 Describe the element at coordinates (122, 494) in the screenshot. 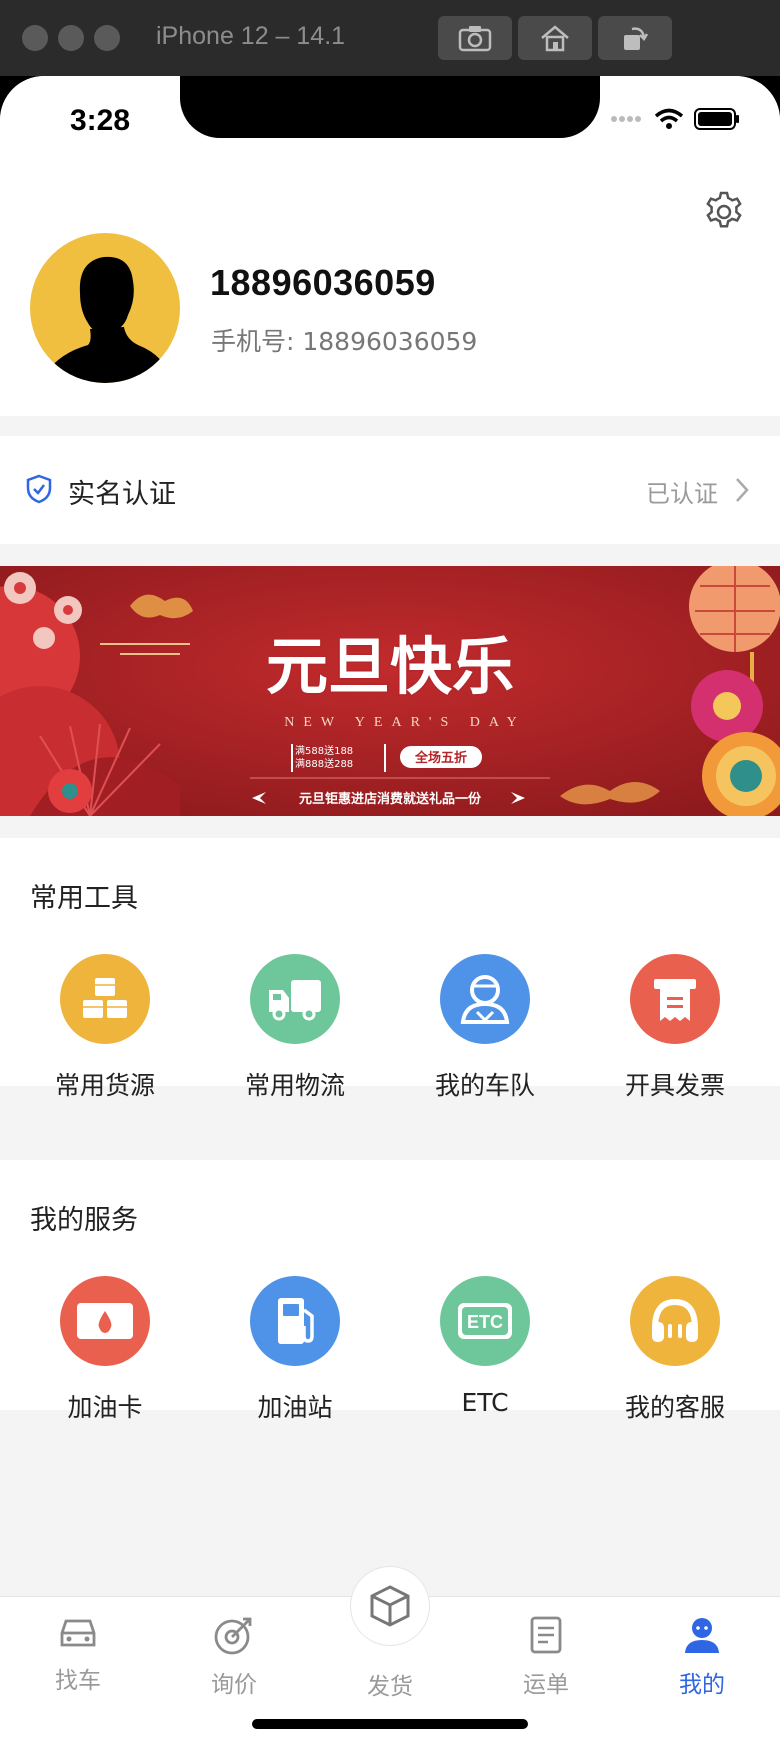

I see `verification-label: 实名认证` at that location.